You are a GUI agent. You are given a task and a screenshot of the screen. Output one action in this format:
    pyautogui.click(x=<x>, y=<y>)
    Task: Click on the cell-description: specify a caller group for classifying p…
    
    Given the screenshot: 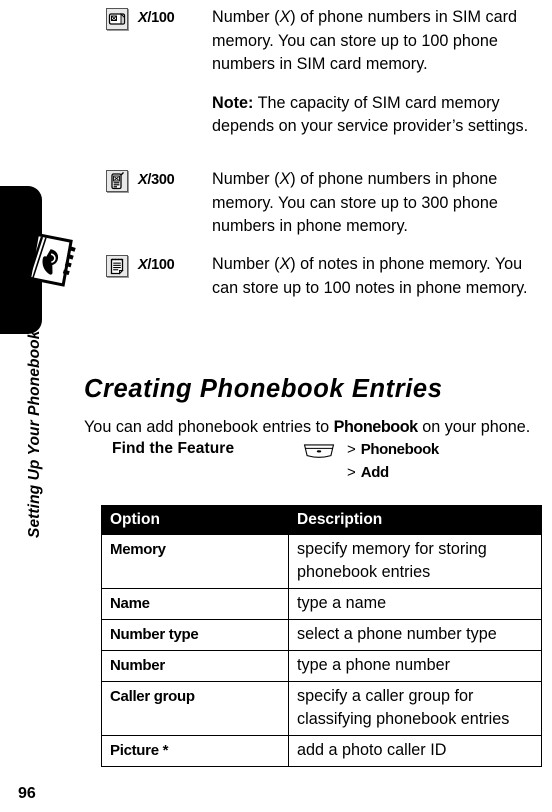 What is the action you would take?
    pyautogui.click(x=415, y=708)
    